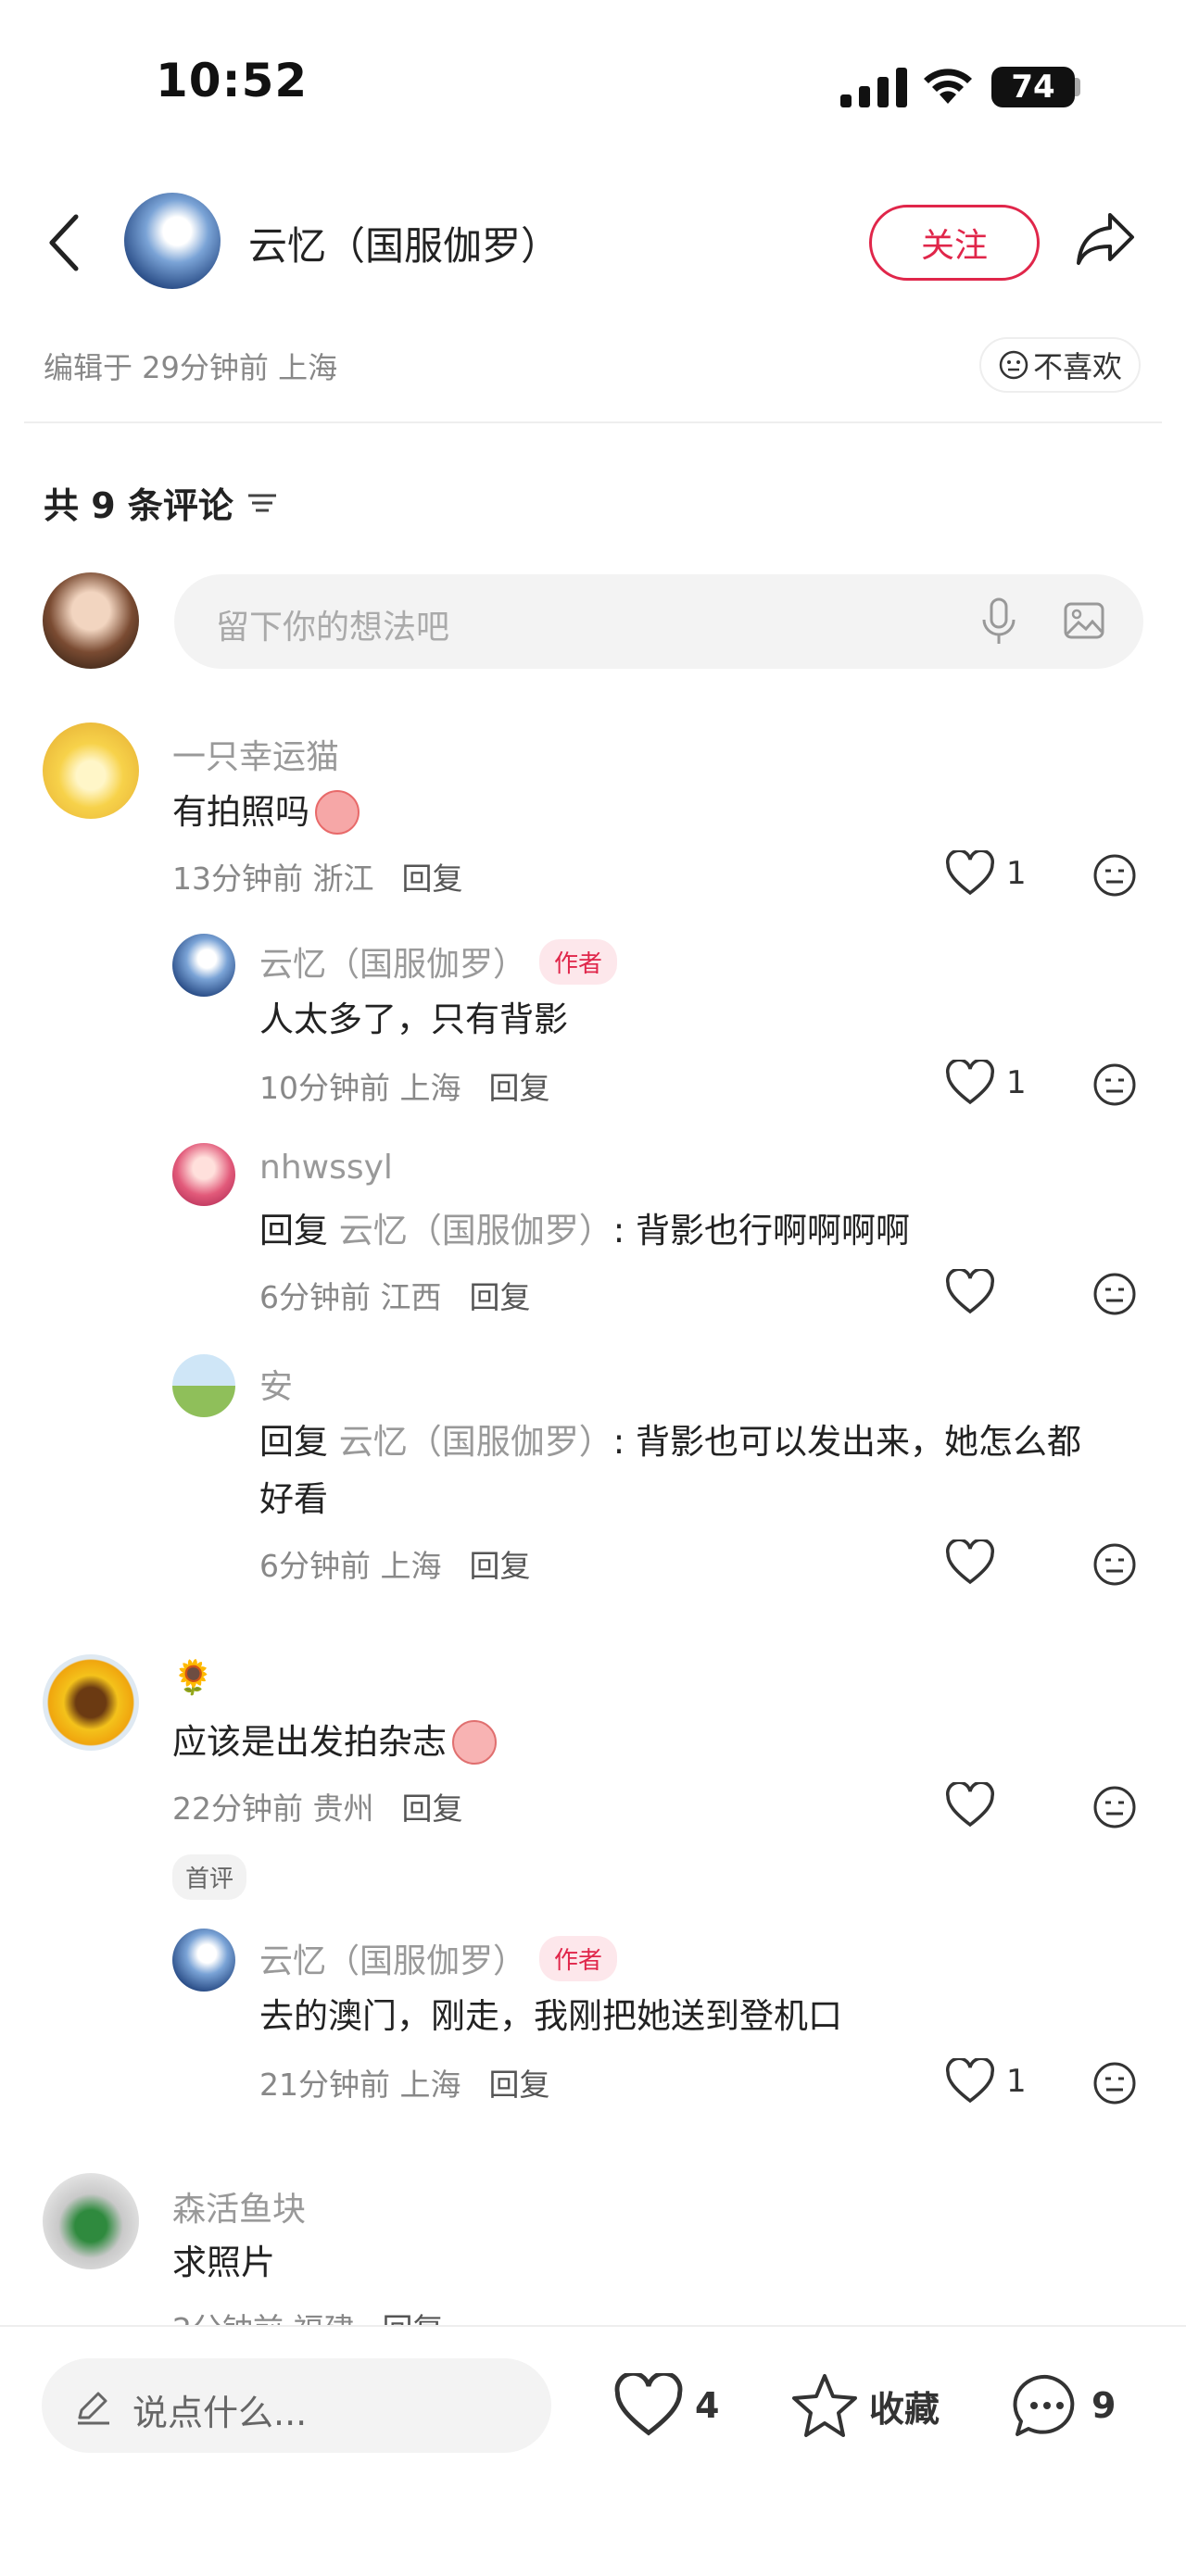 The image size is (1186, 2576). Describe the element at coordinates (334, 1742) in the screenshot. I see `comment-content: 应该是出发拍杂志` at that location.